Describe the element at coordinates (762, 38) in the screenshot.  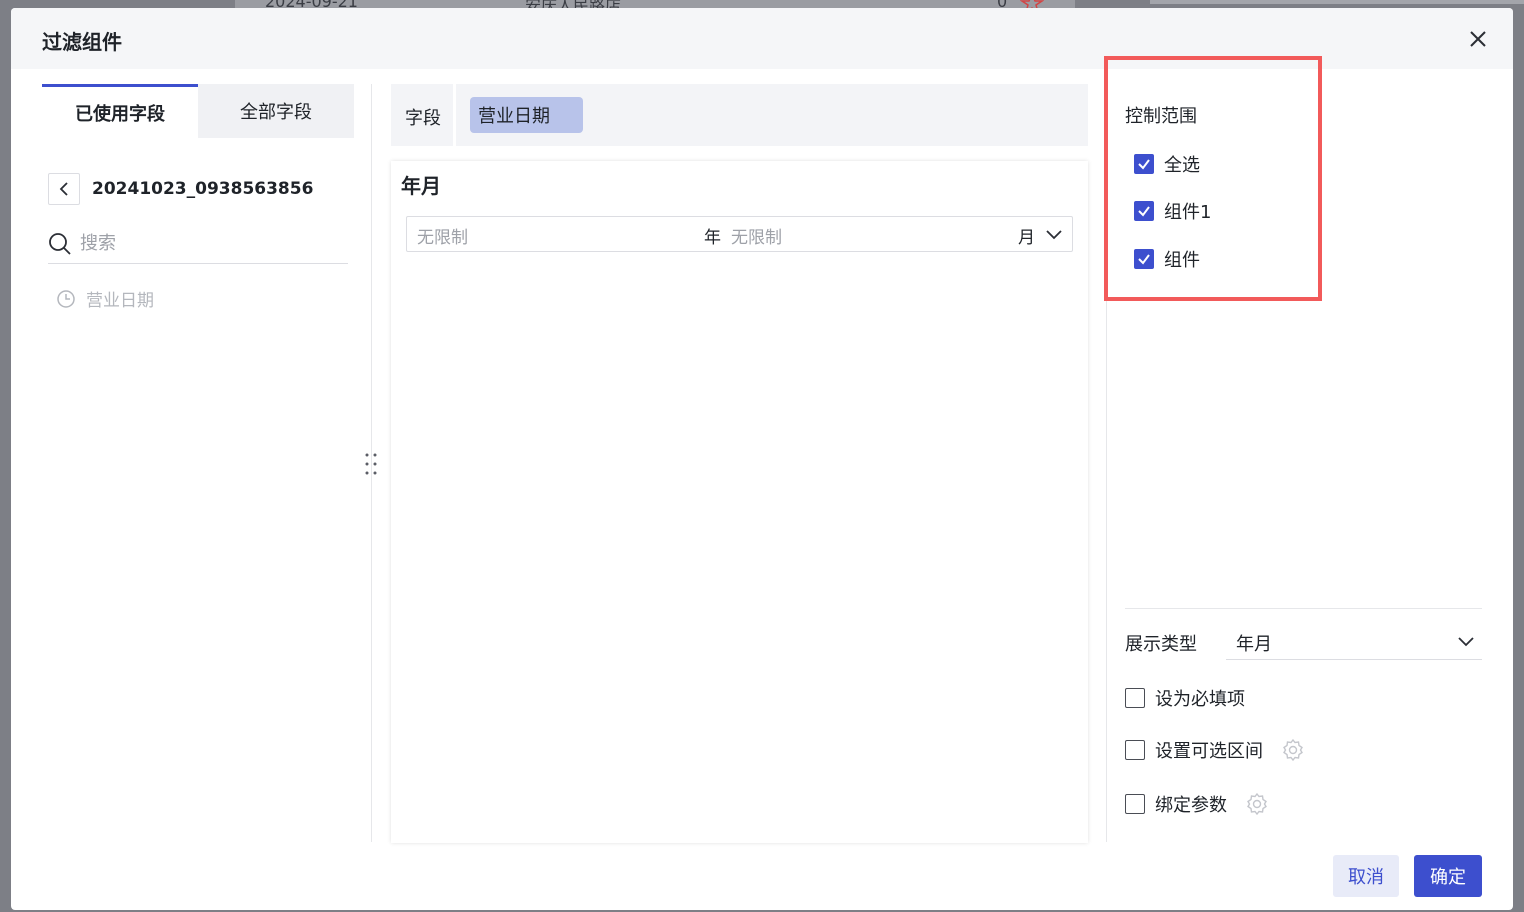
I see `dialog-header: 过滤组件` at that location.